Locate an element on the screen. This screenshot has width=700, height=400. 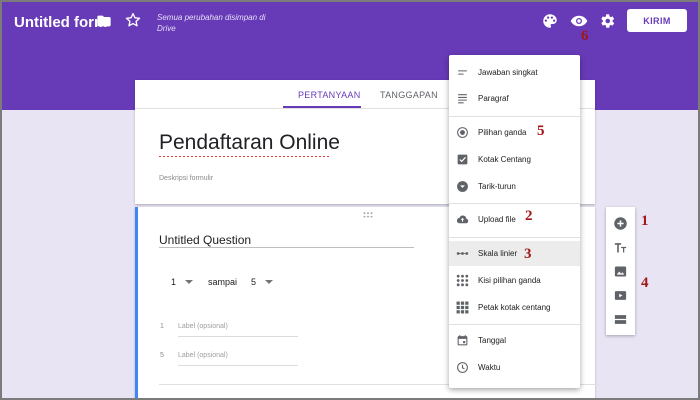
menu-item-label: Kotak Centang is located at coordinates (504, 159).